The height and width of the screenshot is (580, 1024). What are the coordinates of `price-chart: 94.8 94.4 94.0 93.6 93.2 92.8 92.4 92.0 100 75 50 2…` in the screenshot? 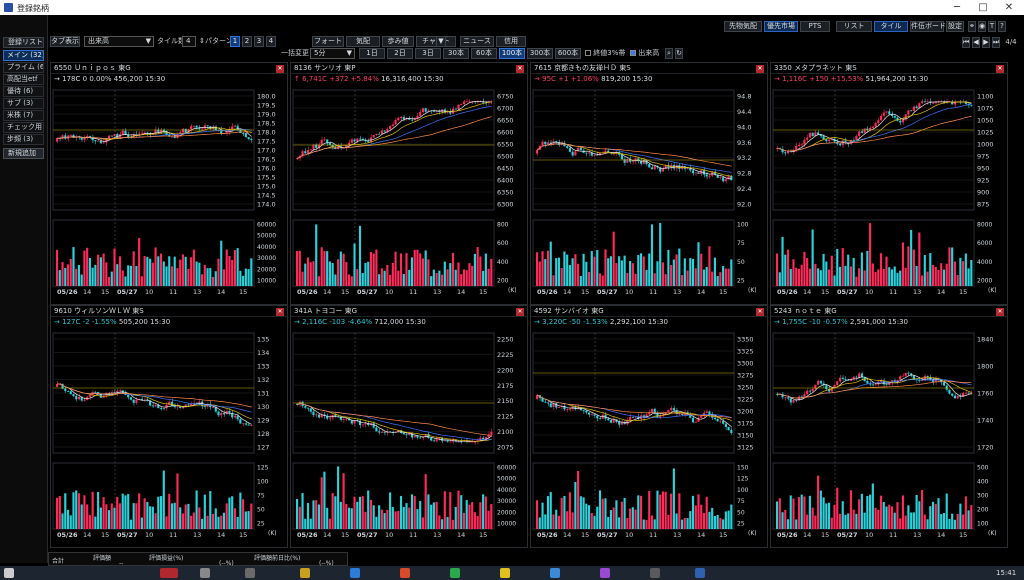 It's located at (649, 194).